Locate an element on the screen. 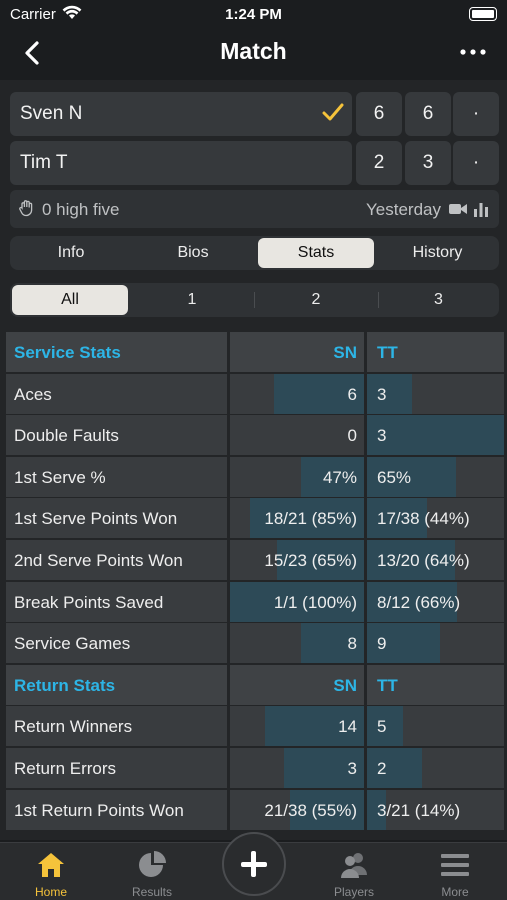 Image resolution: width=507 pixels, height=900 pixels. player-name: Sven N is located at coordinates (51, 113).